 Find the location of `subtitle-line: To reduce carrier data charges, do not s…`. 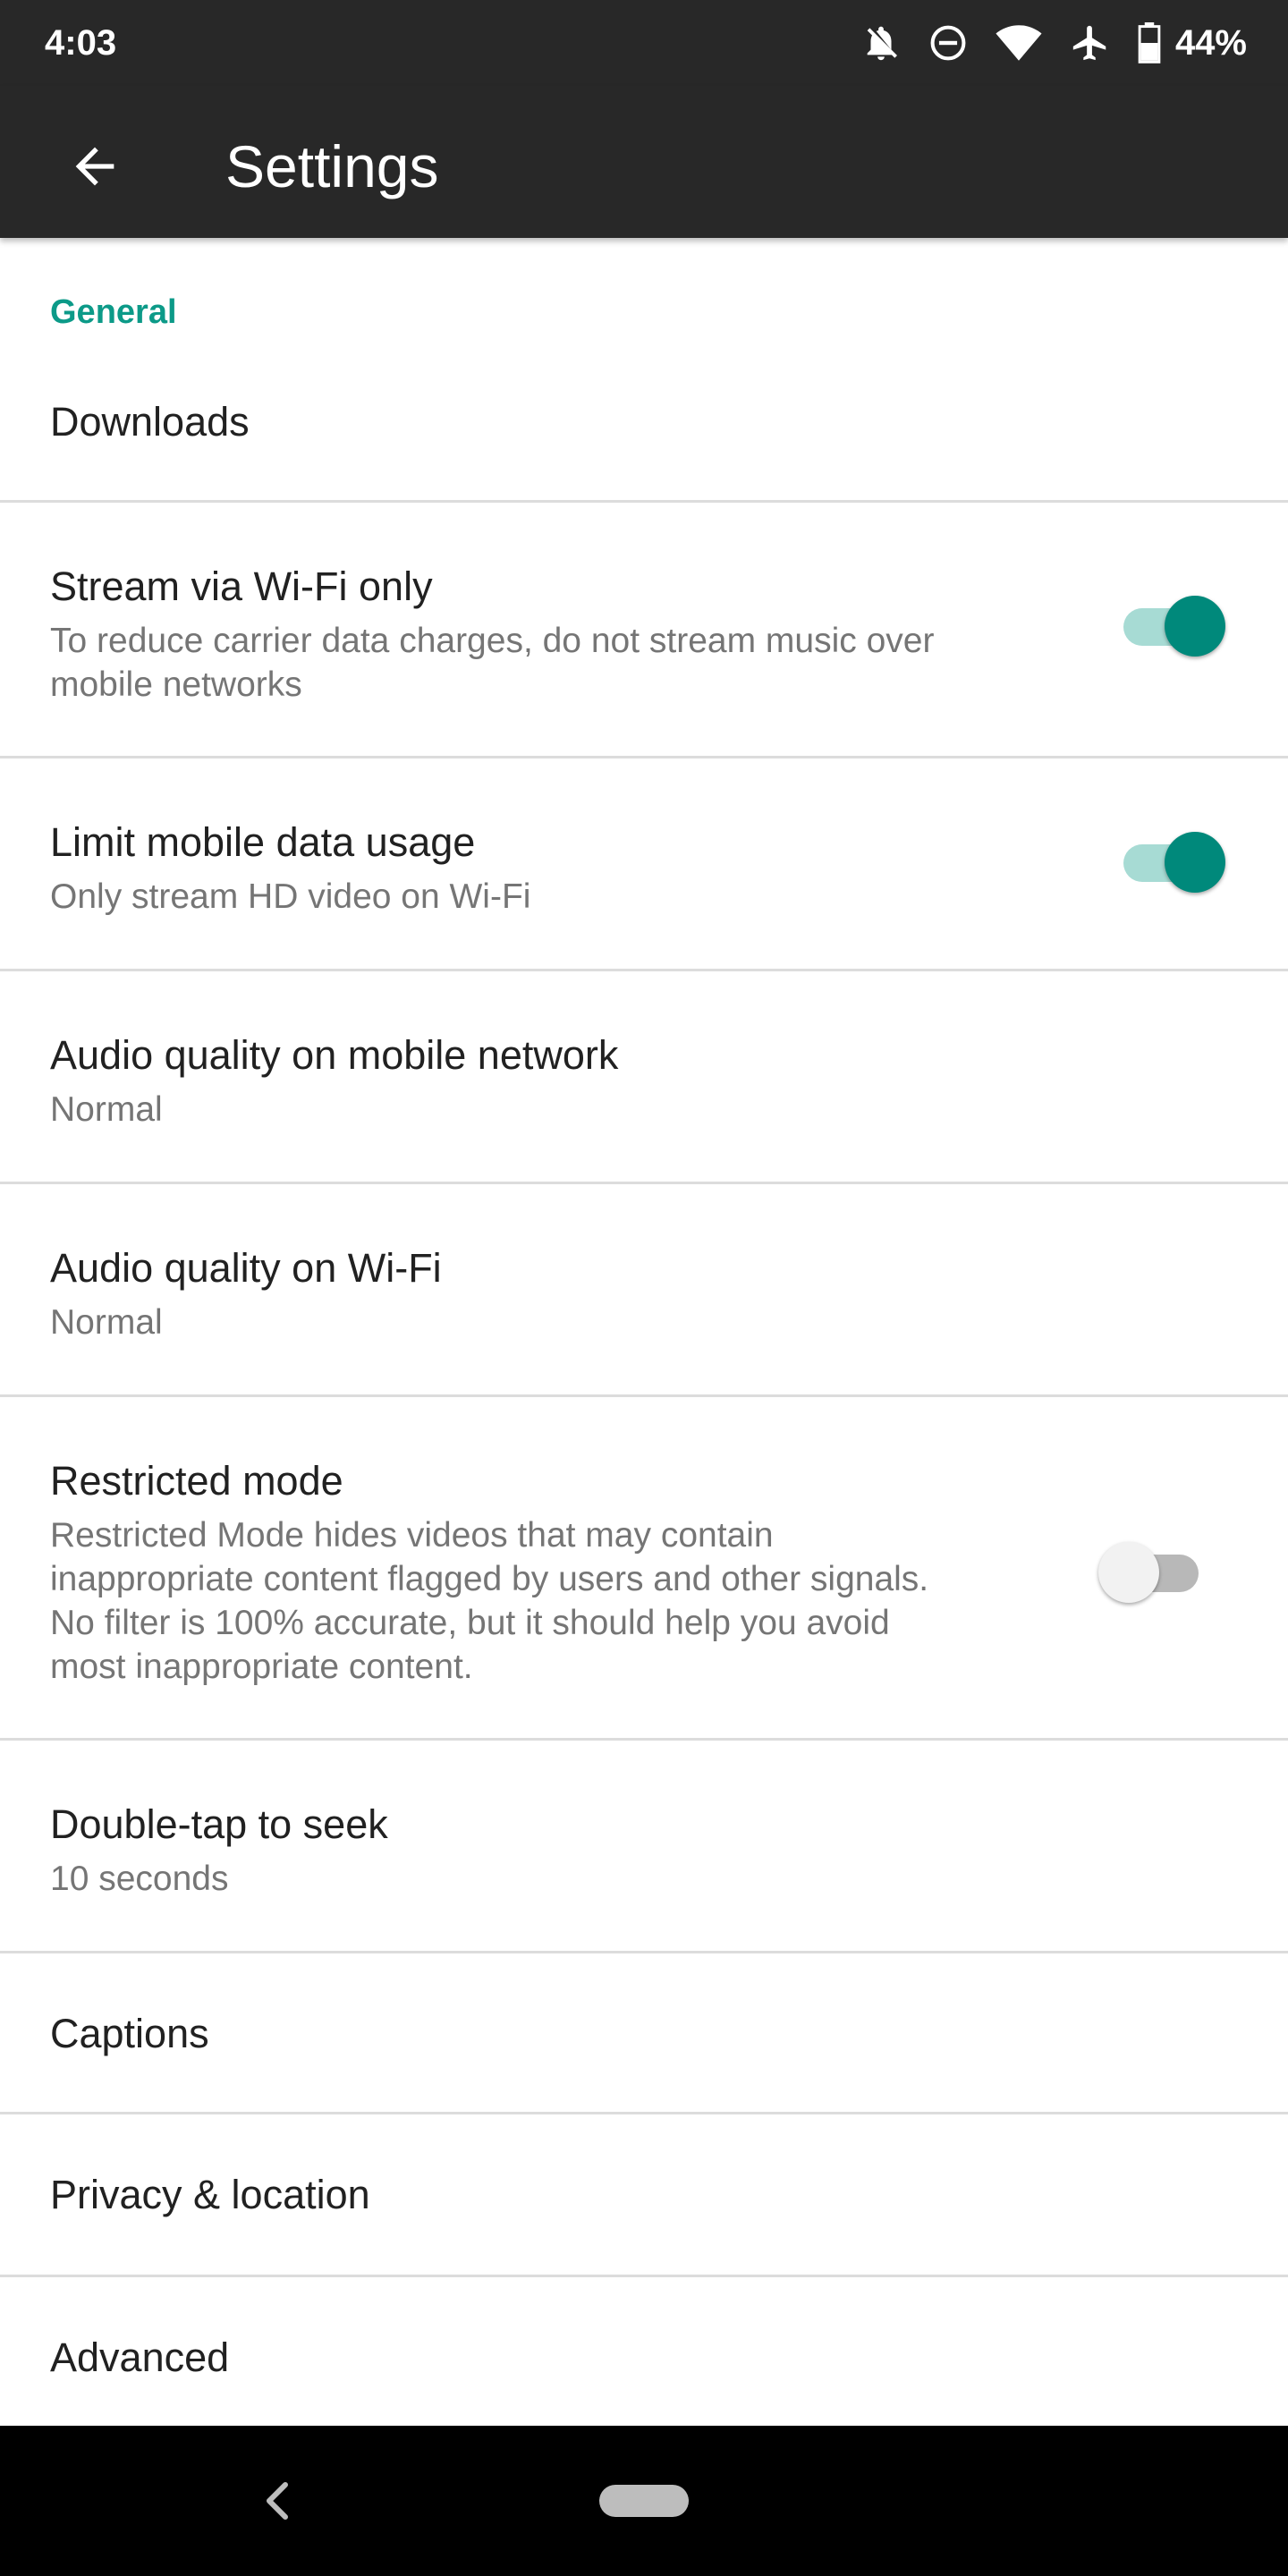

subtitle-line: To reduce carrier data charges, do not s… is located at coordinates (492, 641).